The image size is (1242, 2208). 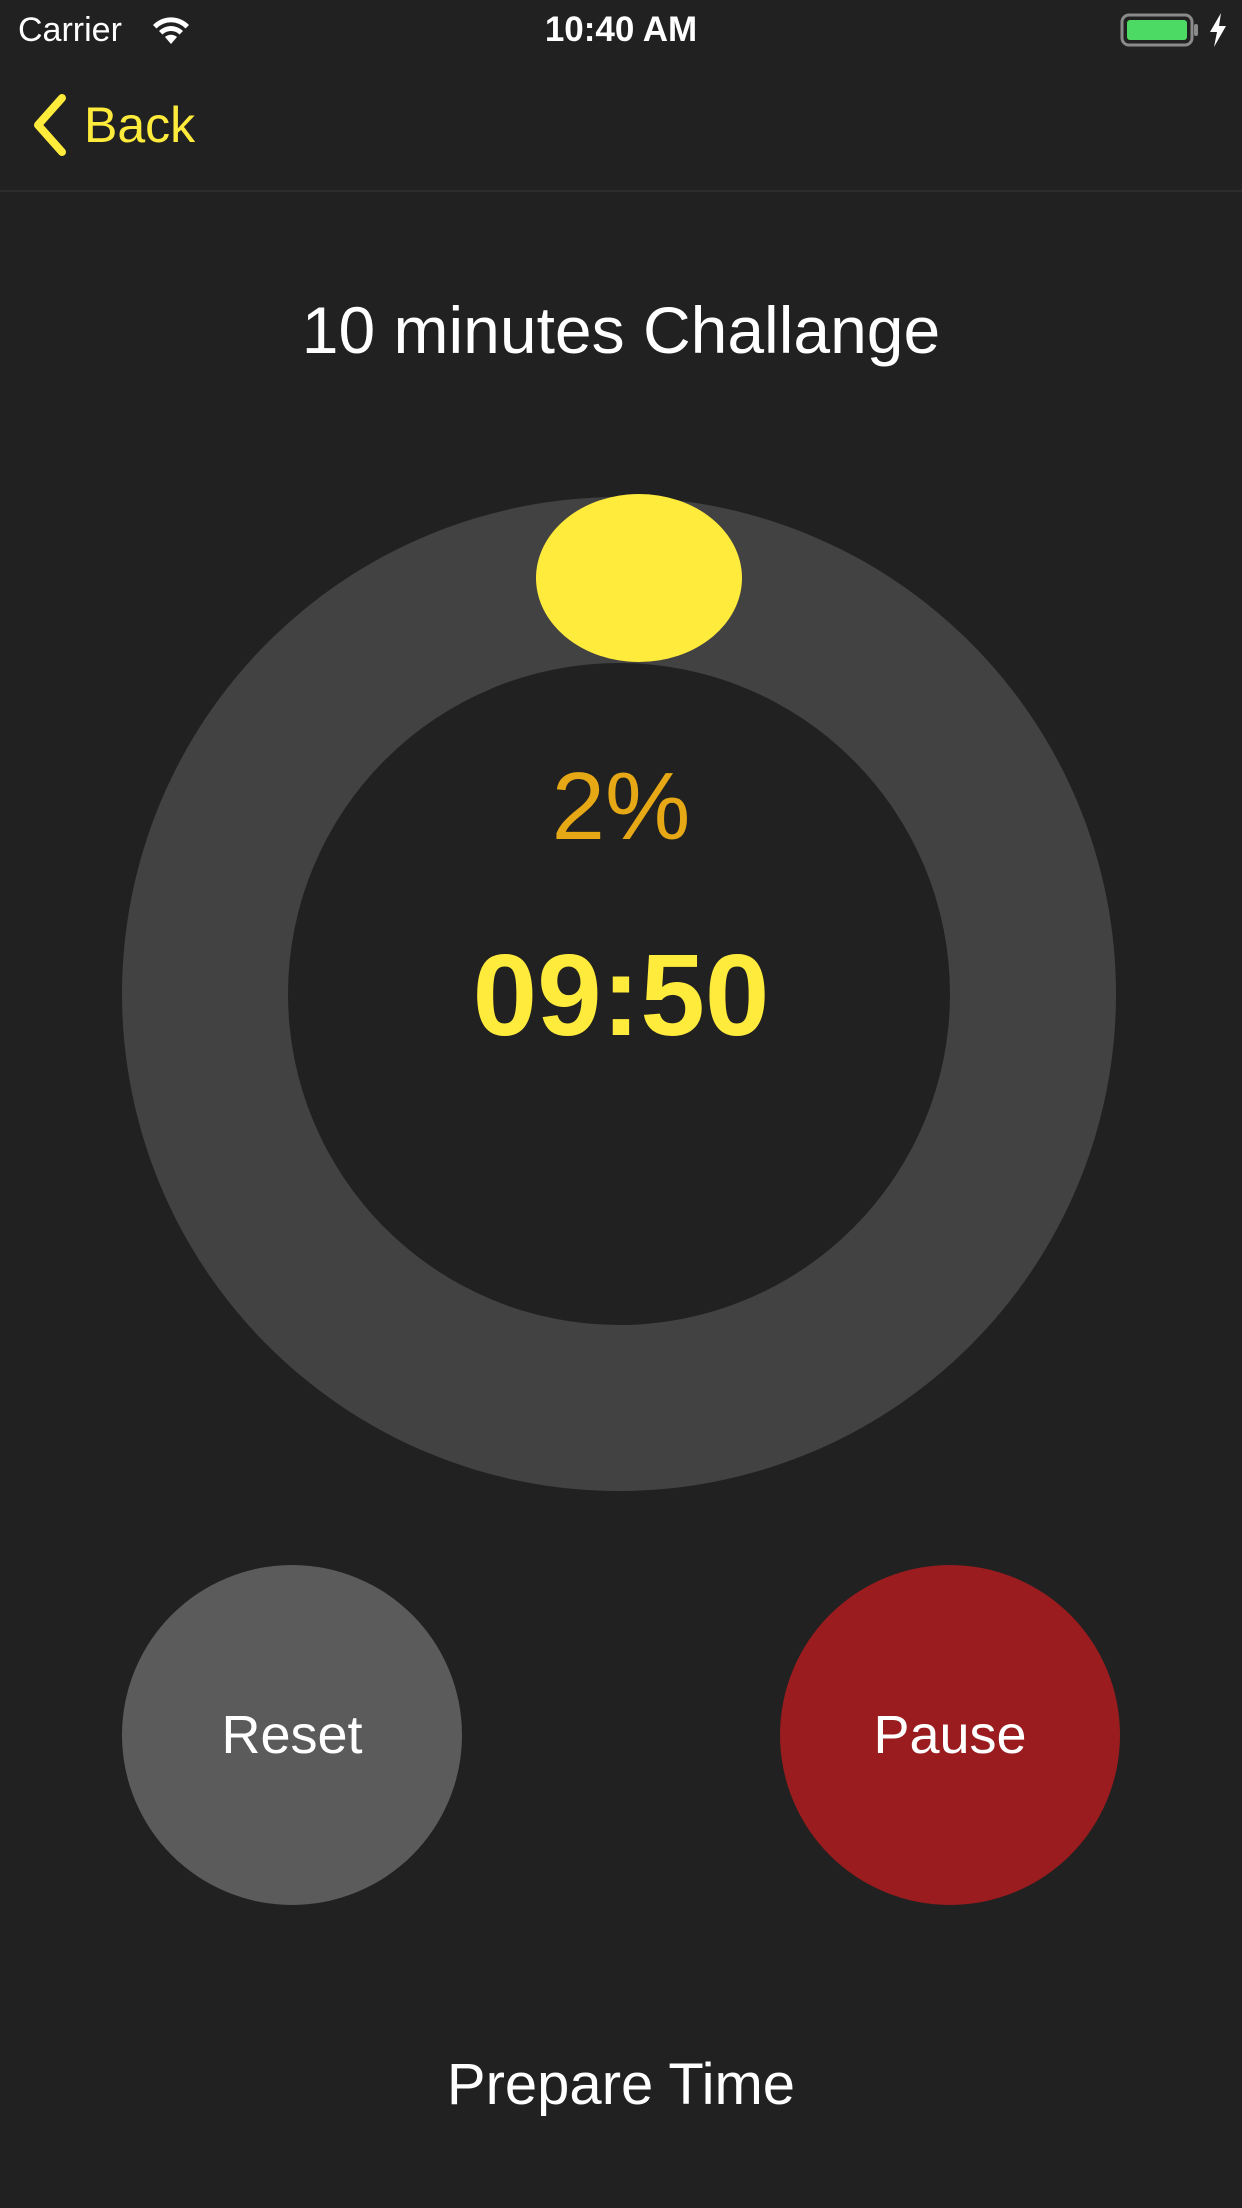 I want to click on challenge-title: 10 minutes Challange, so click(x=621, y=330).